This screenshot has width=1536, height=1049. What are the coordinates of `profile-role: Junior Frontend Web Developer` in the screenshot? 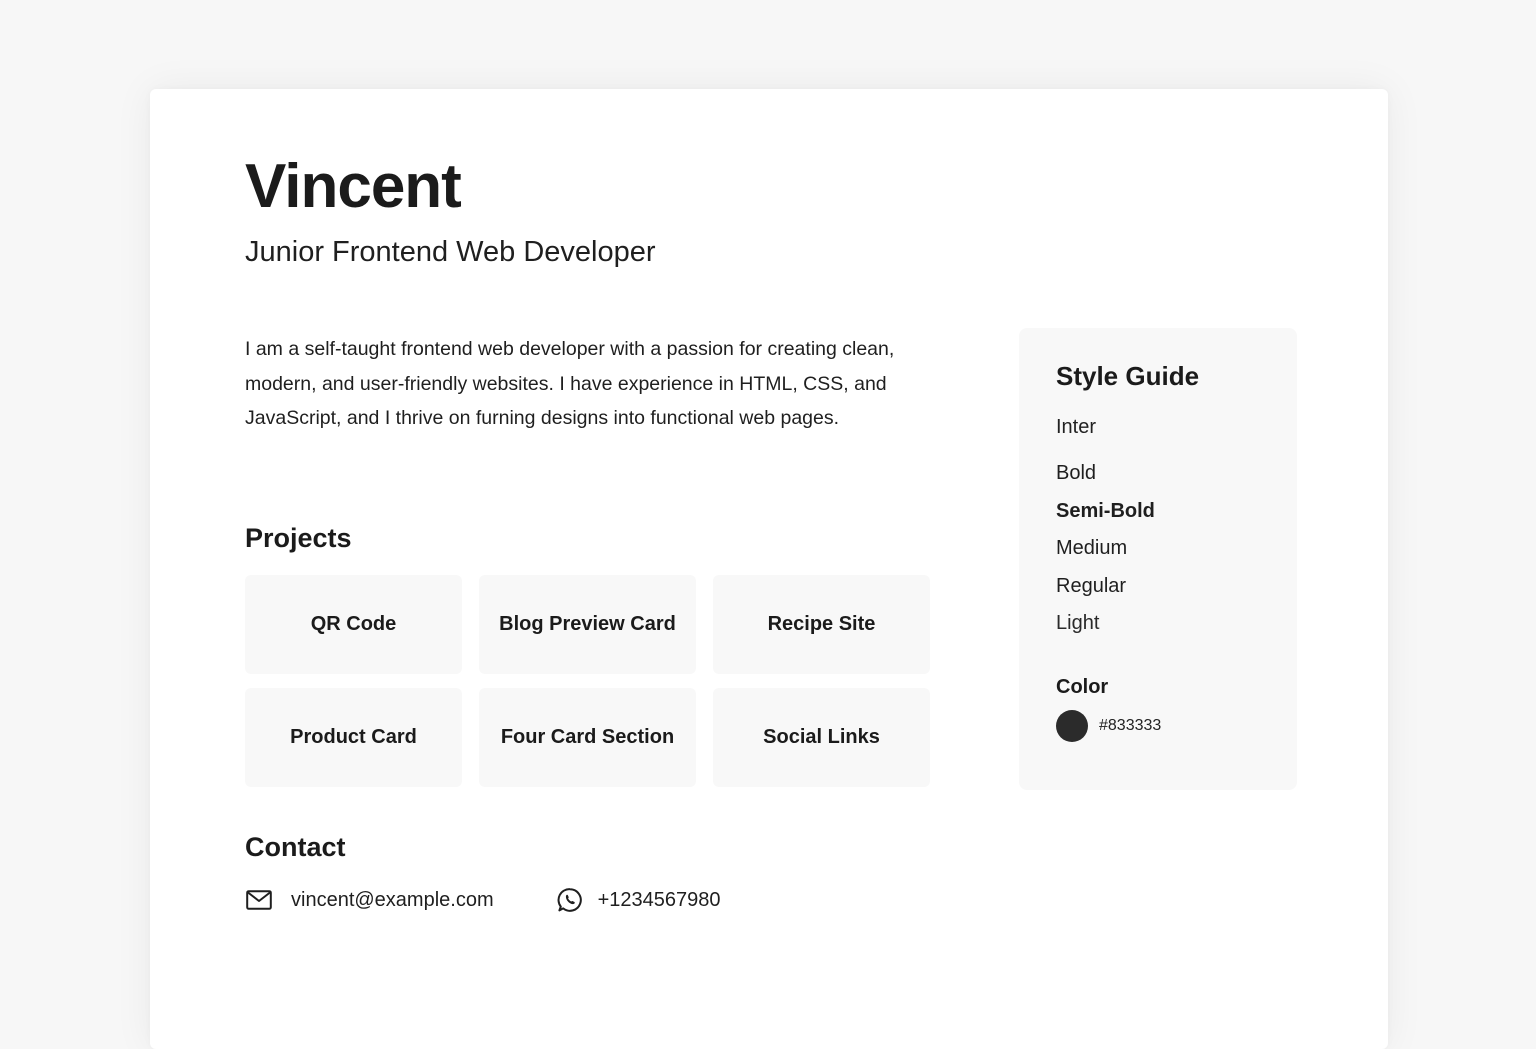 It's located at (450, 252).